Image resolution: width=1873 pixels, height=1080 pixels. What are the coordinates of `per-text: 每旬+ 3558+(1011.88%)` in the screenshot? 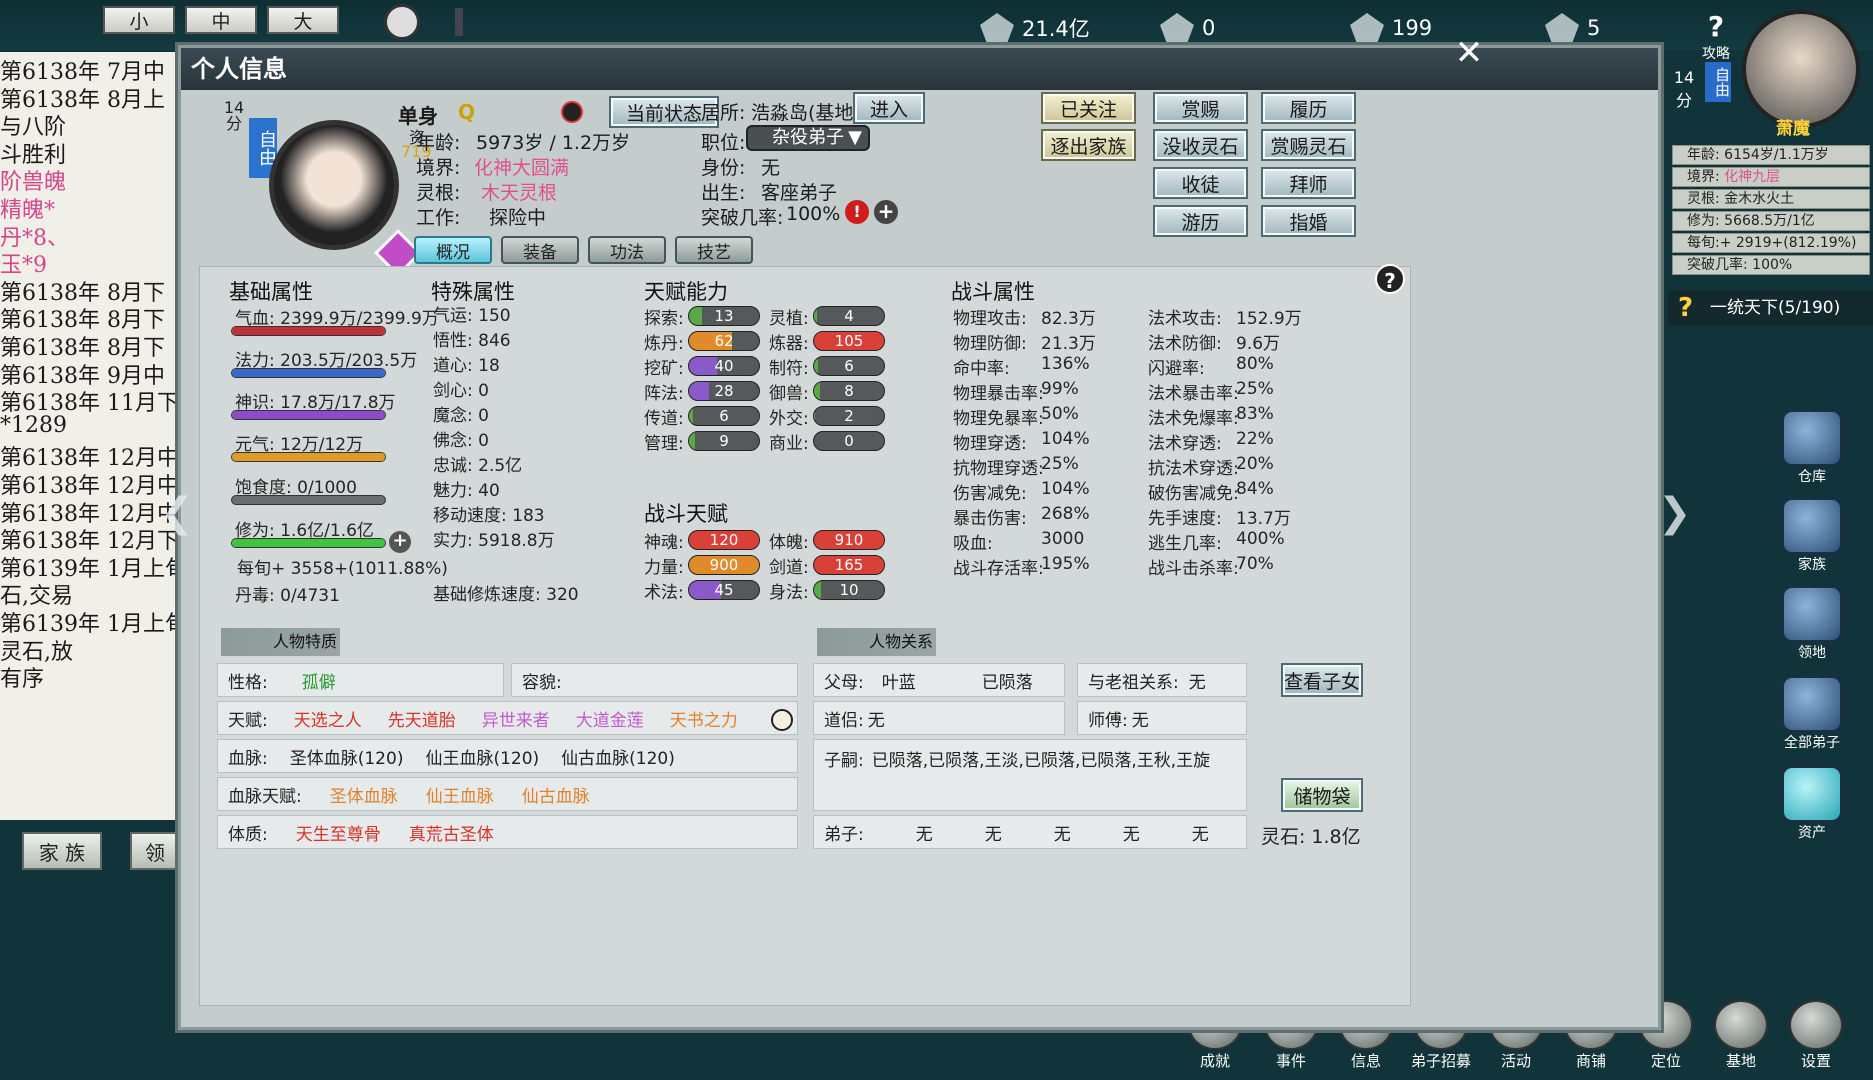 It's located at (342, 569).